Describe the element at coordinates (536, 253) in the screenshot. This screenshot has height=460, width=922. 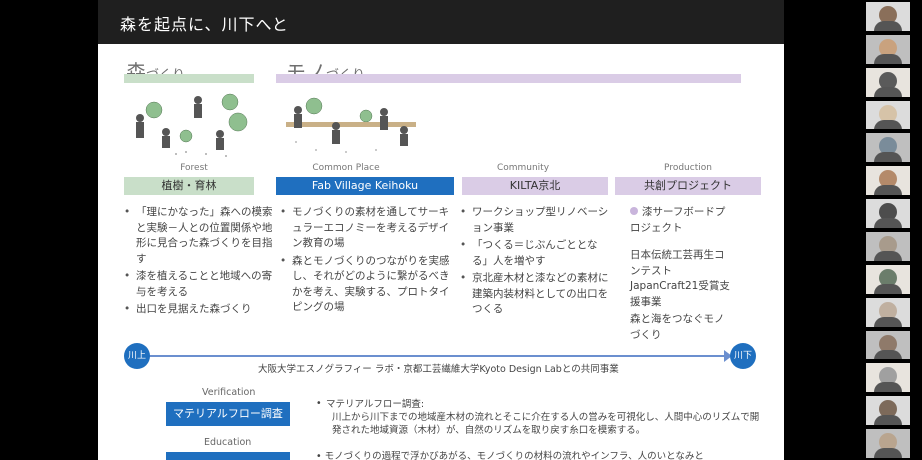
I see `list-item: 「つくる＝じぶんごととなる」人を増やす` at that location.